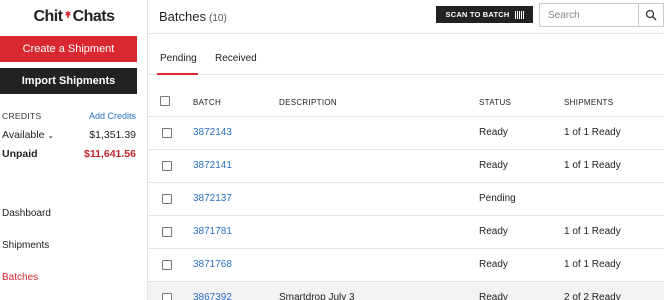 The width and height of the screenshot is (664, 300). I want to click on chitchats-logo: Chit Chats, so click(74, 17).